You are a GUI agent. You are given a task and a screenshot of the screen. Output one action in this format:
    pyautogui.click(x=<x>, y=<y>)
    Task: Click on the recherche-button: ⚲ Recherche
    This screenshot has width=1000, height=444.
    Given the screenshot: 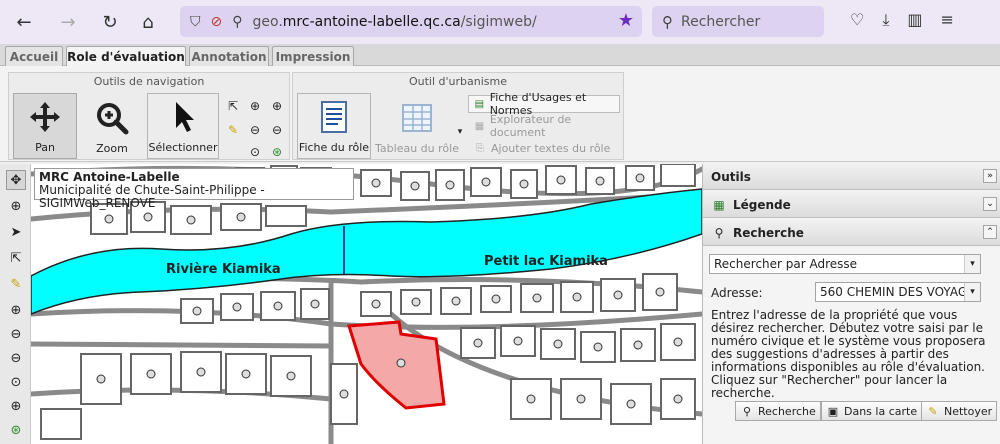 What is the action you would take?
    pyautogui.click(x=778, y=411)
    